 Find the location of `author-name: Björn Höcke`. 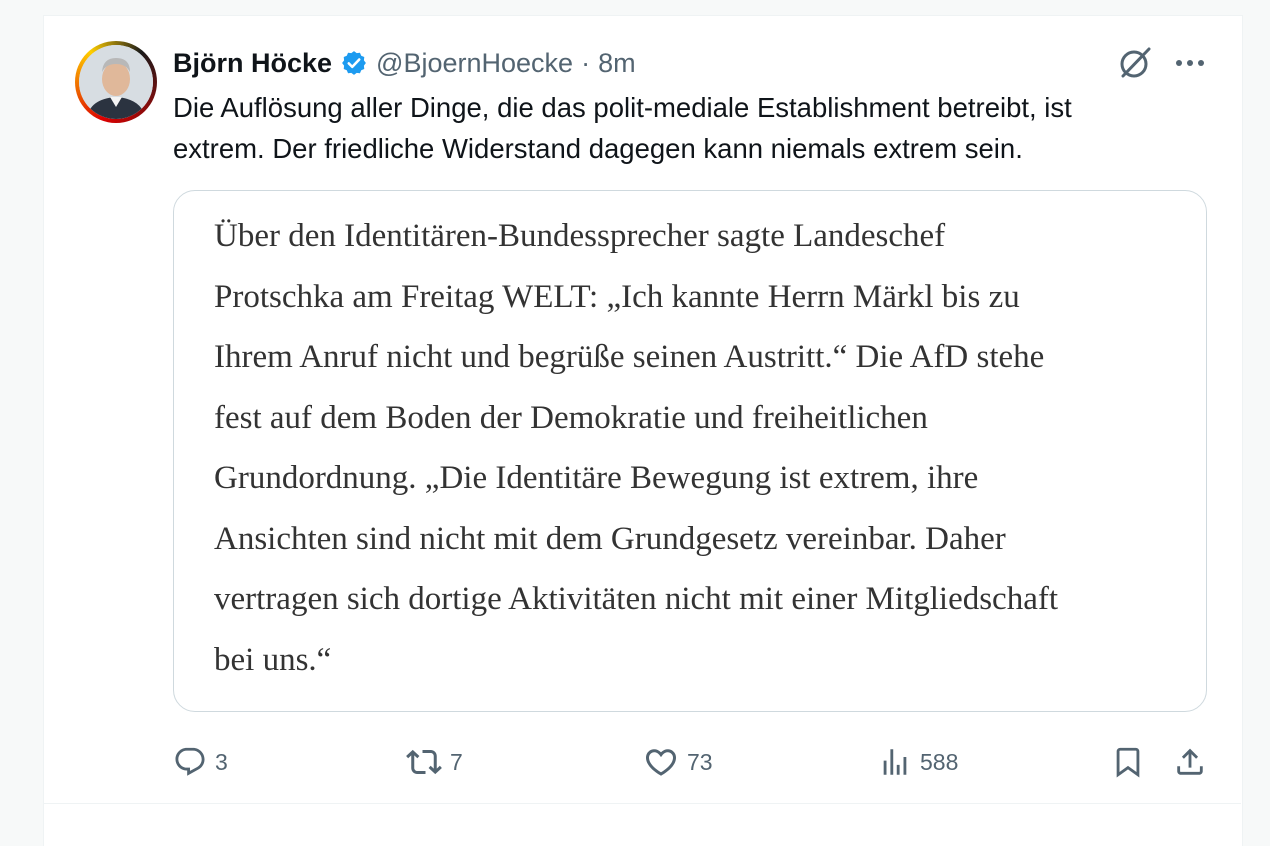

author-name: Björn Höcke is located at coordinates (252, 63).